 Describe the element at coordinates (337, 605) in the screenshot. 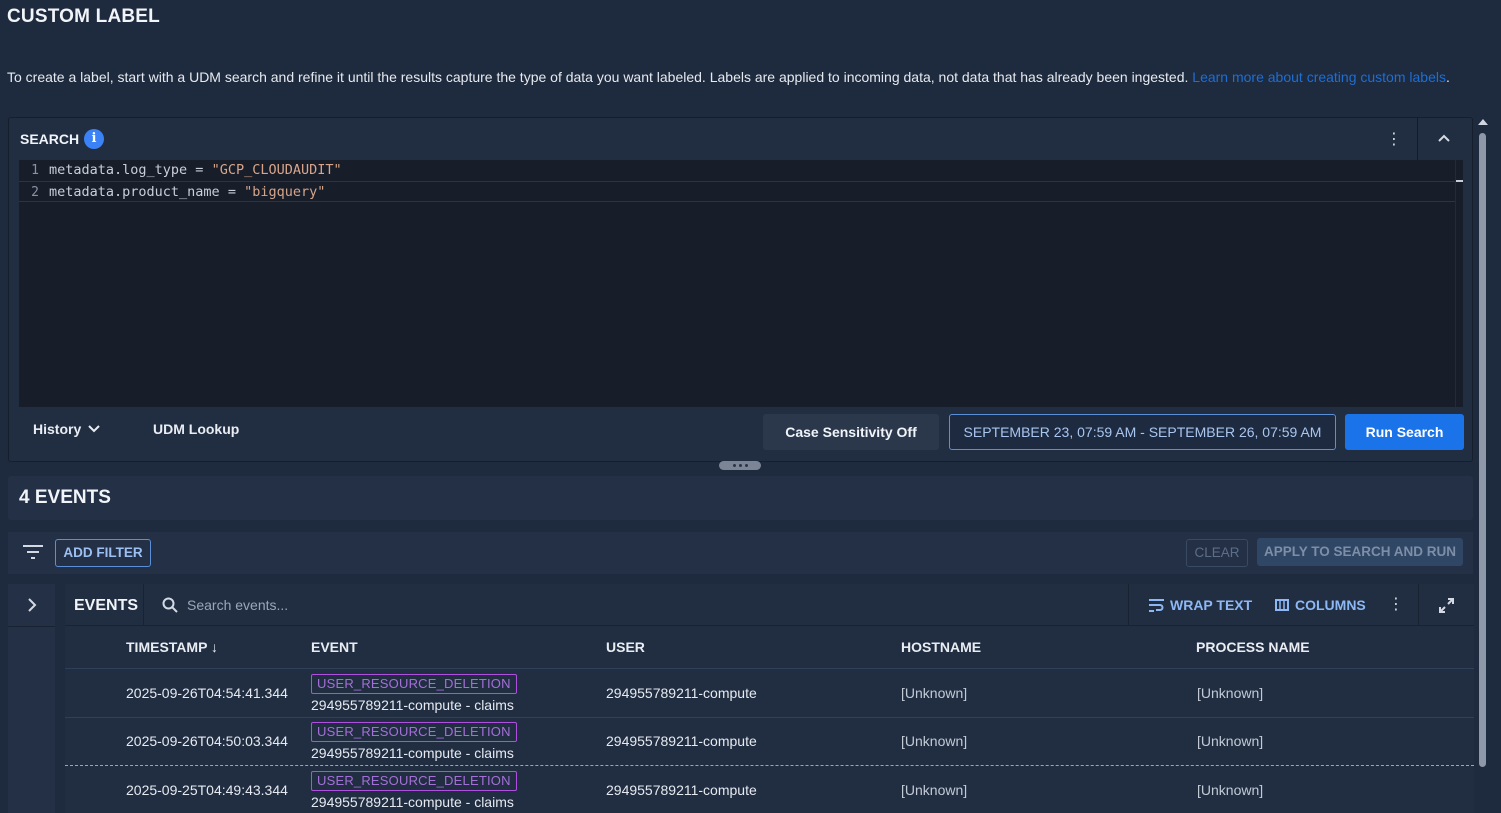

I see `search-events-input` at that location.